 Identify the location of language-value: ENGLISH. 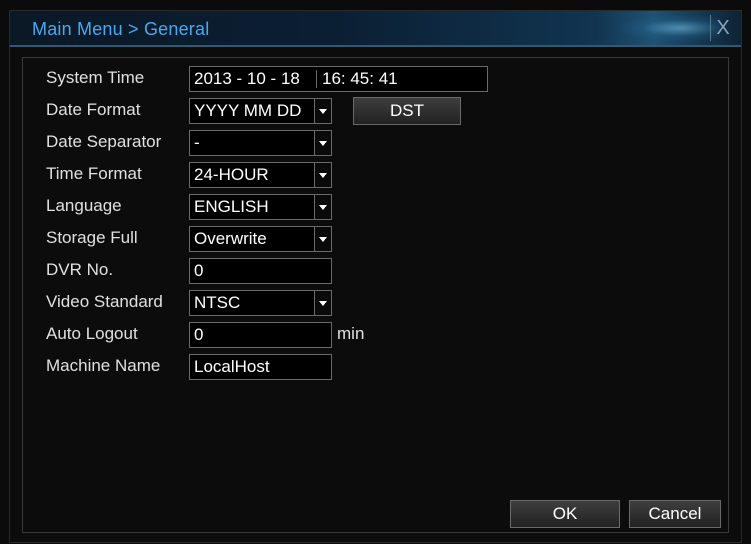
(231, 206).